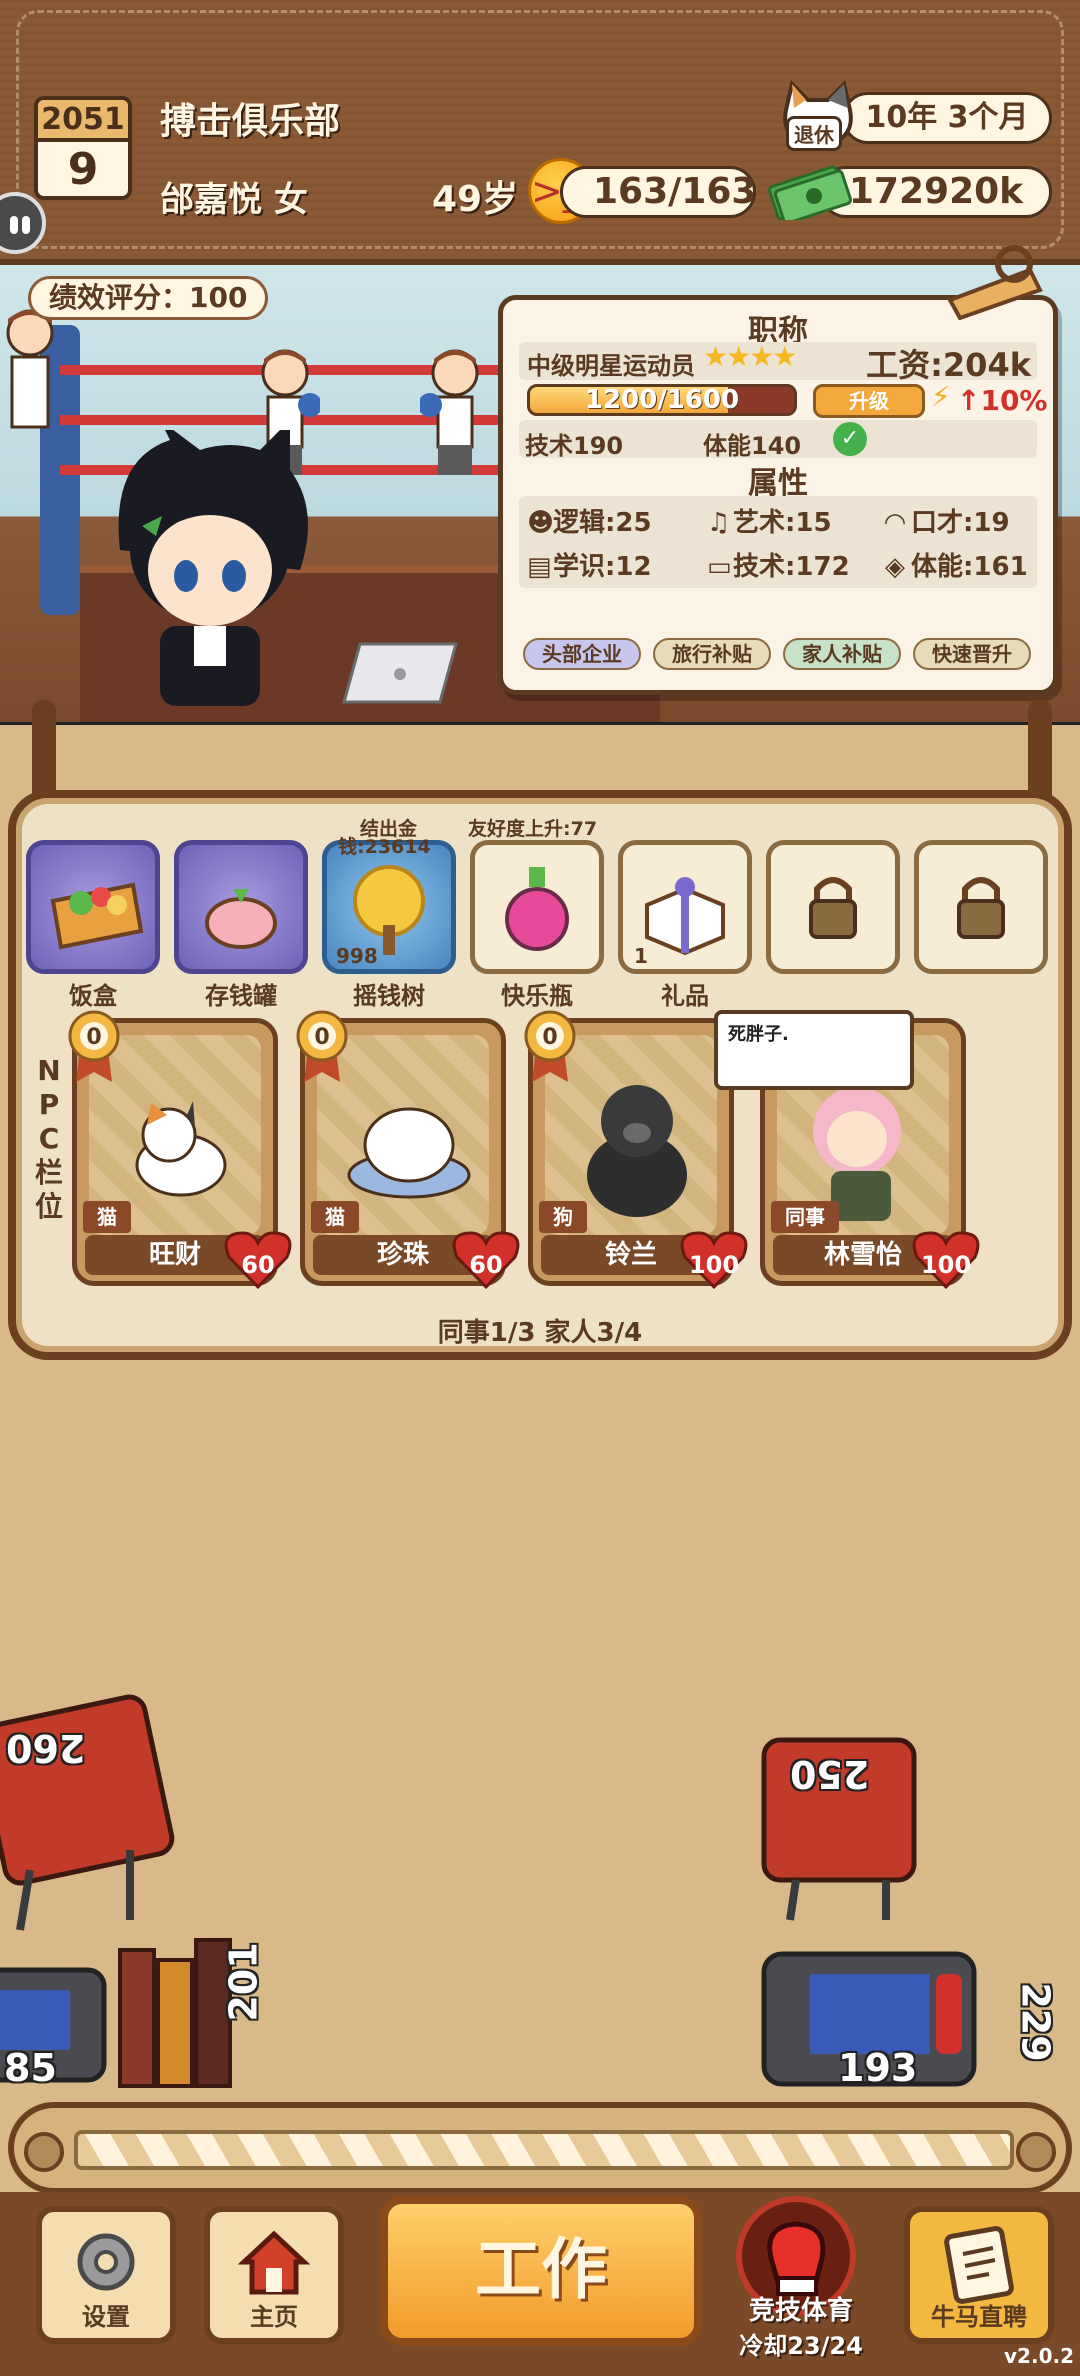 The height and width of the screenshot is (2376, 1080). Describe the element at coordinates (83, 121) in the screenshot. I see `calendar-year: 2051` at that location.